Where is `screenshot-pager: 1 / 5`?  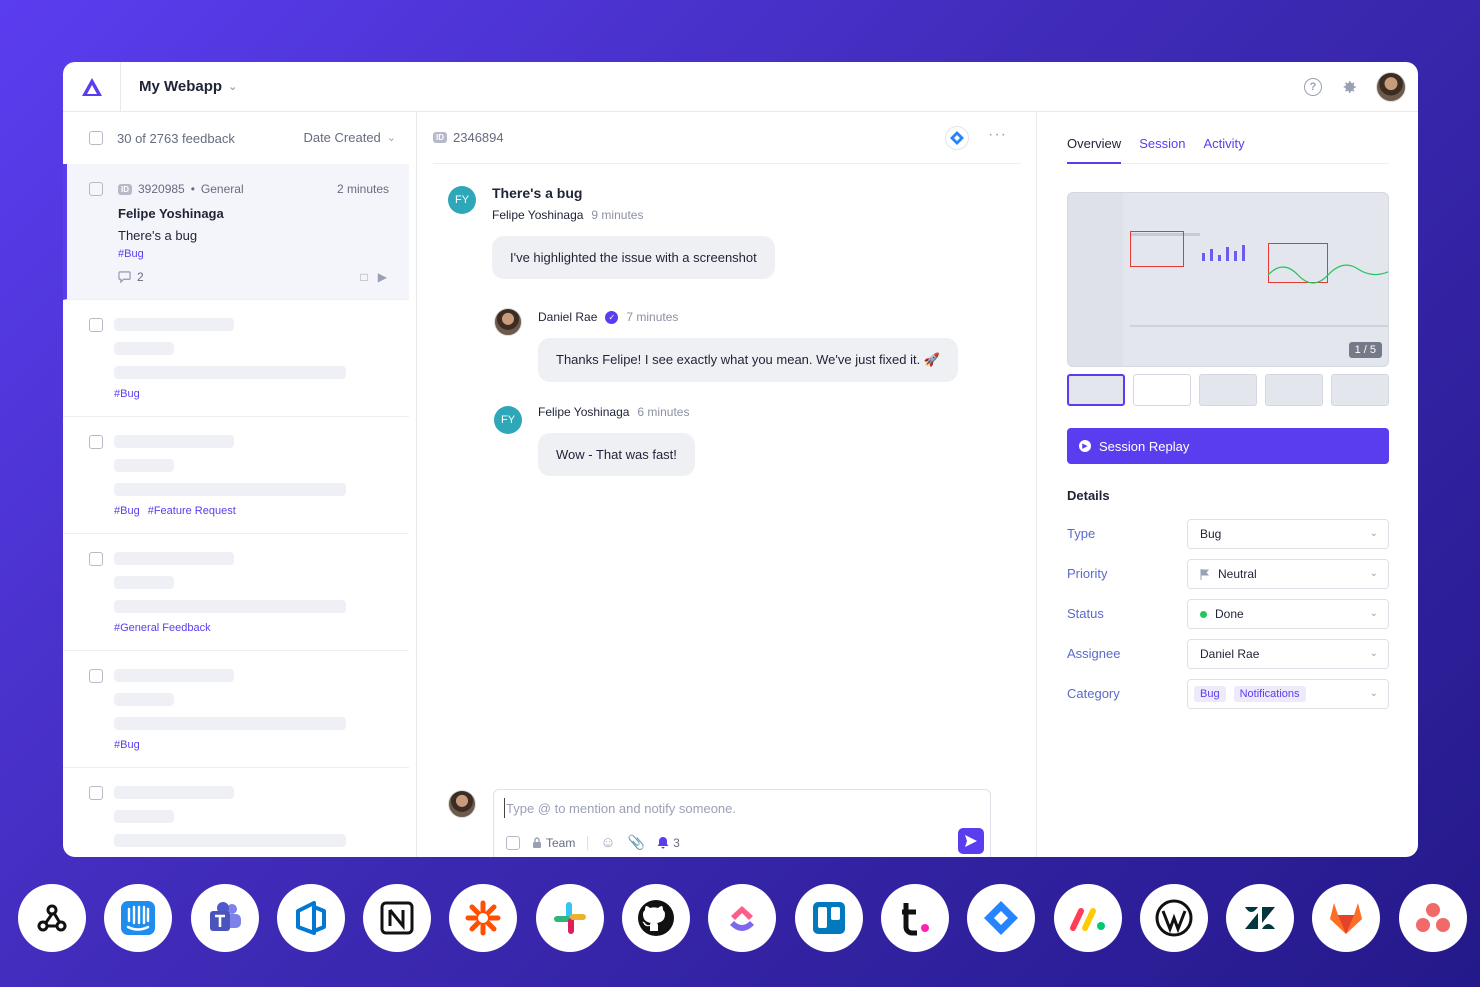 screenshot-pager: 1 / 5 is located at coordinates (1365, 350).